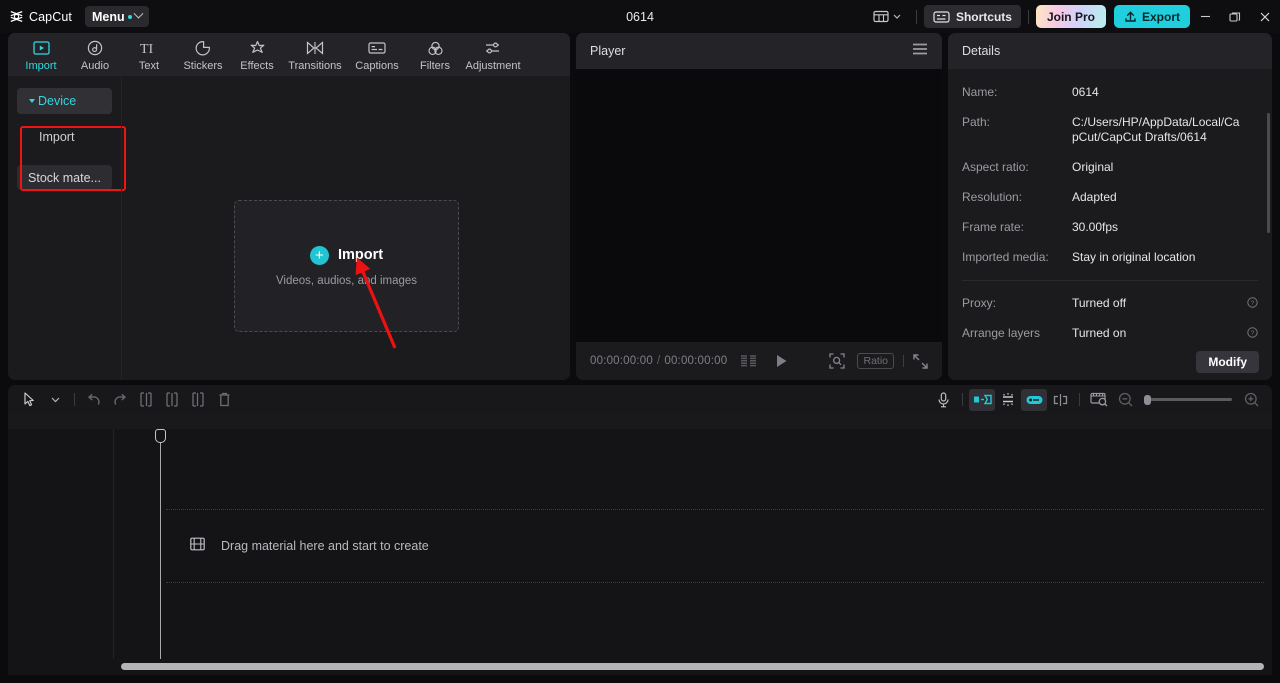 This screenshot has width=1280, height=683. What do you see at coordinates (920, 51) in the screenshot?
I see `hamburger-icon` at bounding box center [920, 51].